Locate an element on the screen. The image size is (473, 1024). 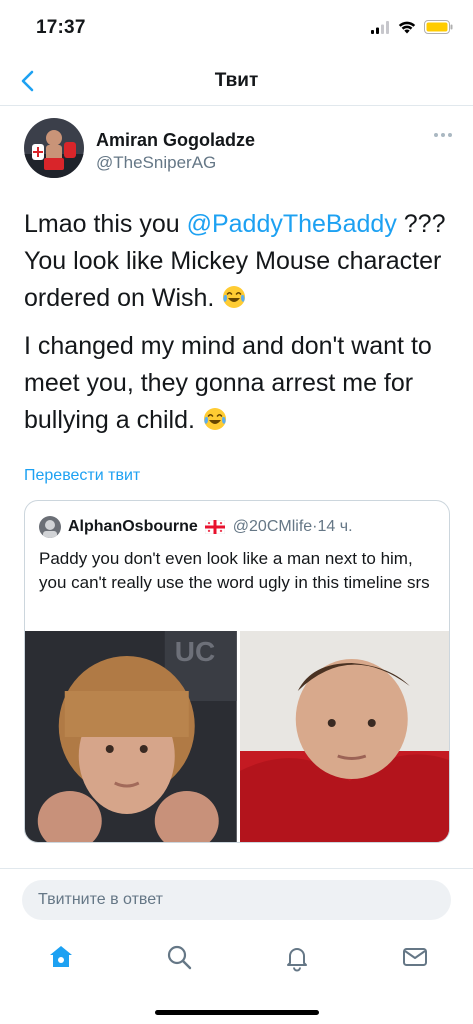
status-icons is located at coordinates (412, 27).